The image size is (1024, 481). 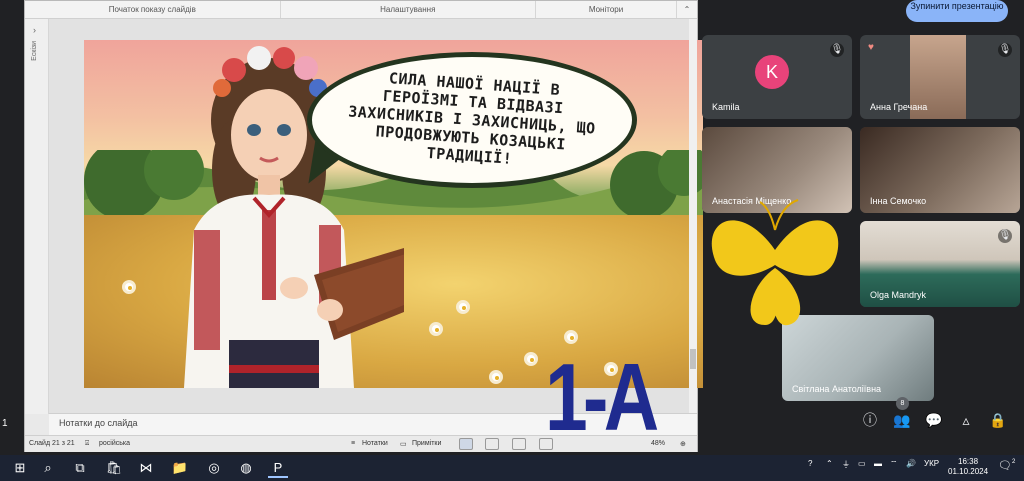 What do you see at coordinates (34, 30) in the screenshot?
I see `expand-thumbnails-icon: ›` at bounding box center [34, 30].